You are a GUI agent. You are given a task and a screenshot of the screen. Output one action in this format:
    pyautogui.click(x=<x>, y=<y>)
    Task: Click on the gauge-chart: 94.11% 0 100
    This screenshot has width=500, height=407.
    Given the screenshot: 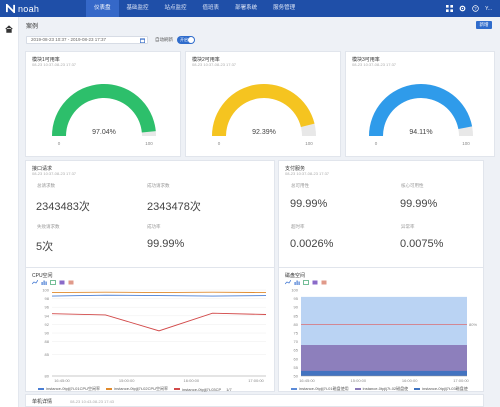 What is the action you would take?
    pyautogui.click(x=421, y=114)
    